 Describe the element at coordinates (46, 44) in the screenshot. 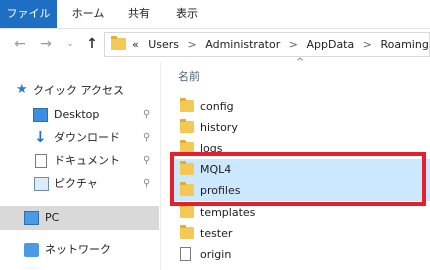

I see `forward-arrow-icon: →` at that location.